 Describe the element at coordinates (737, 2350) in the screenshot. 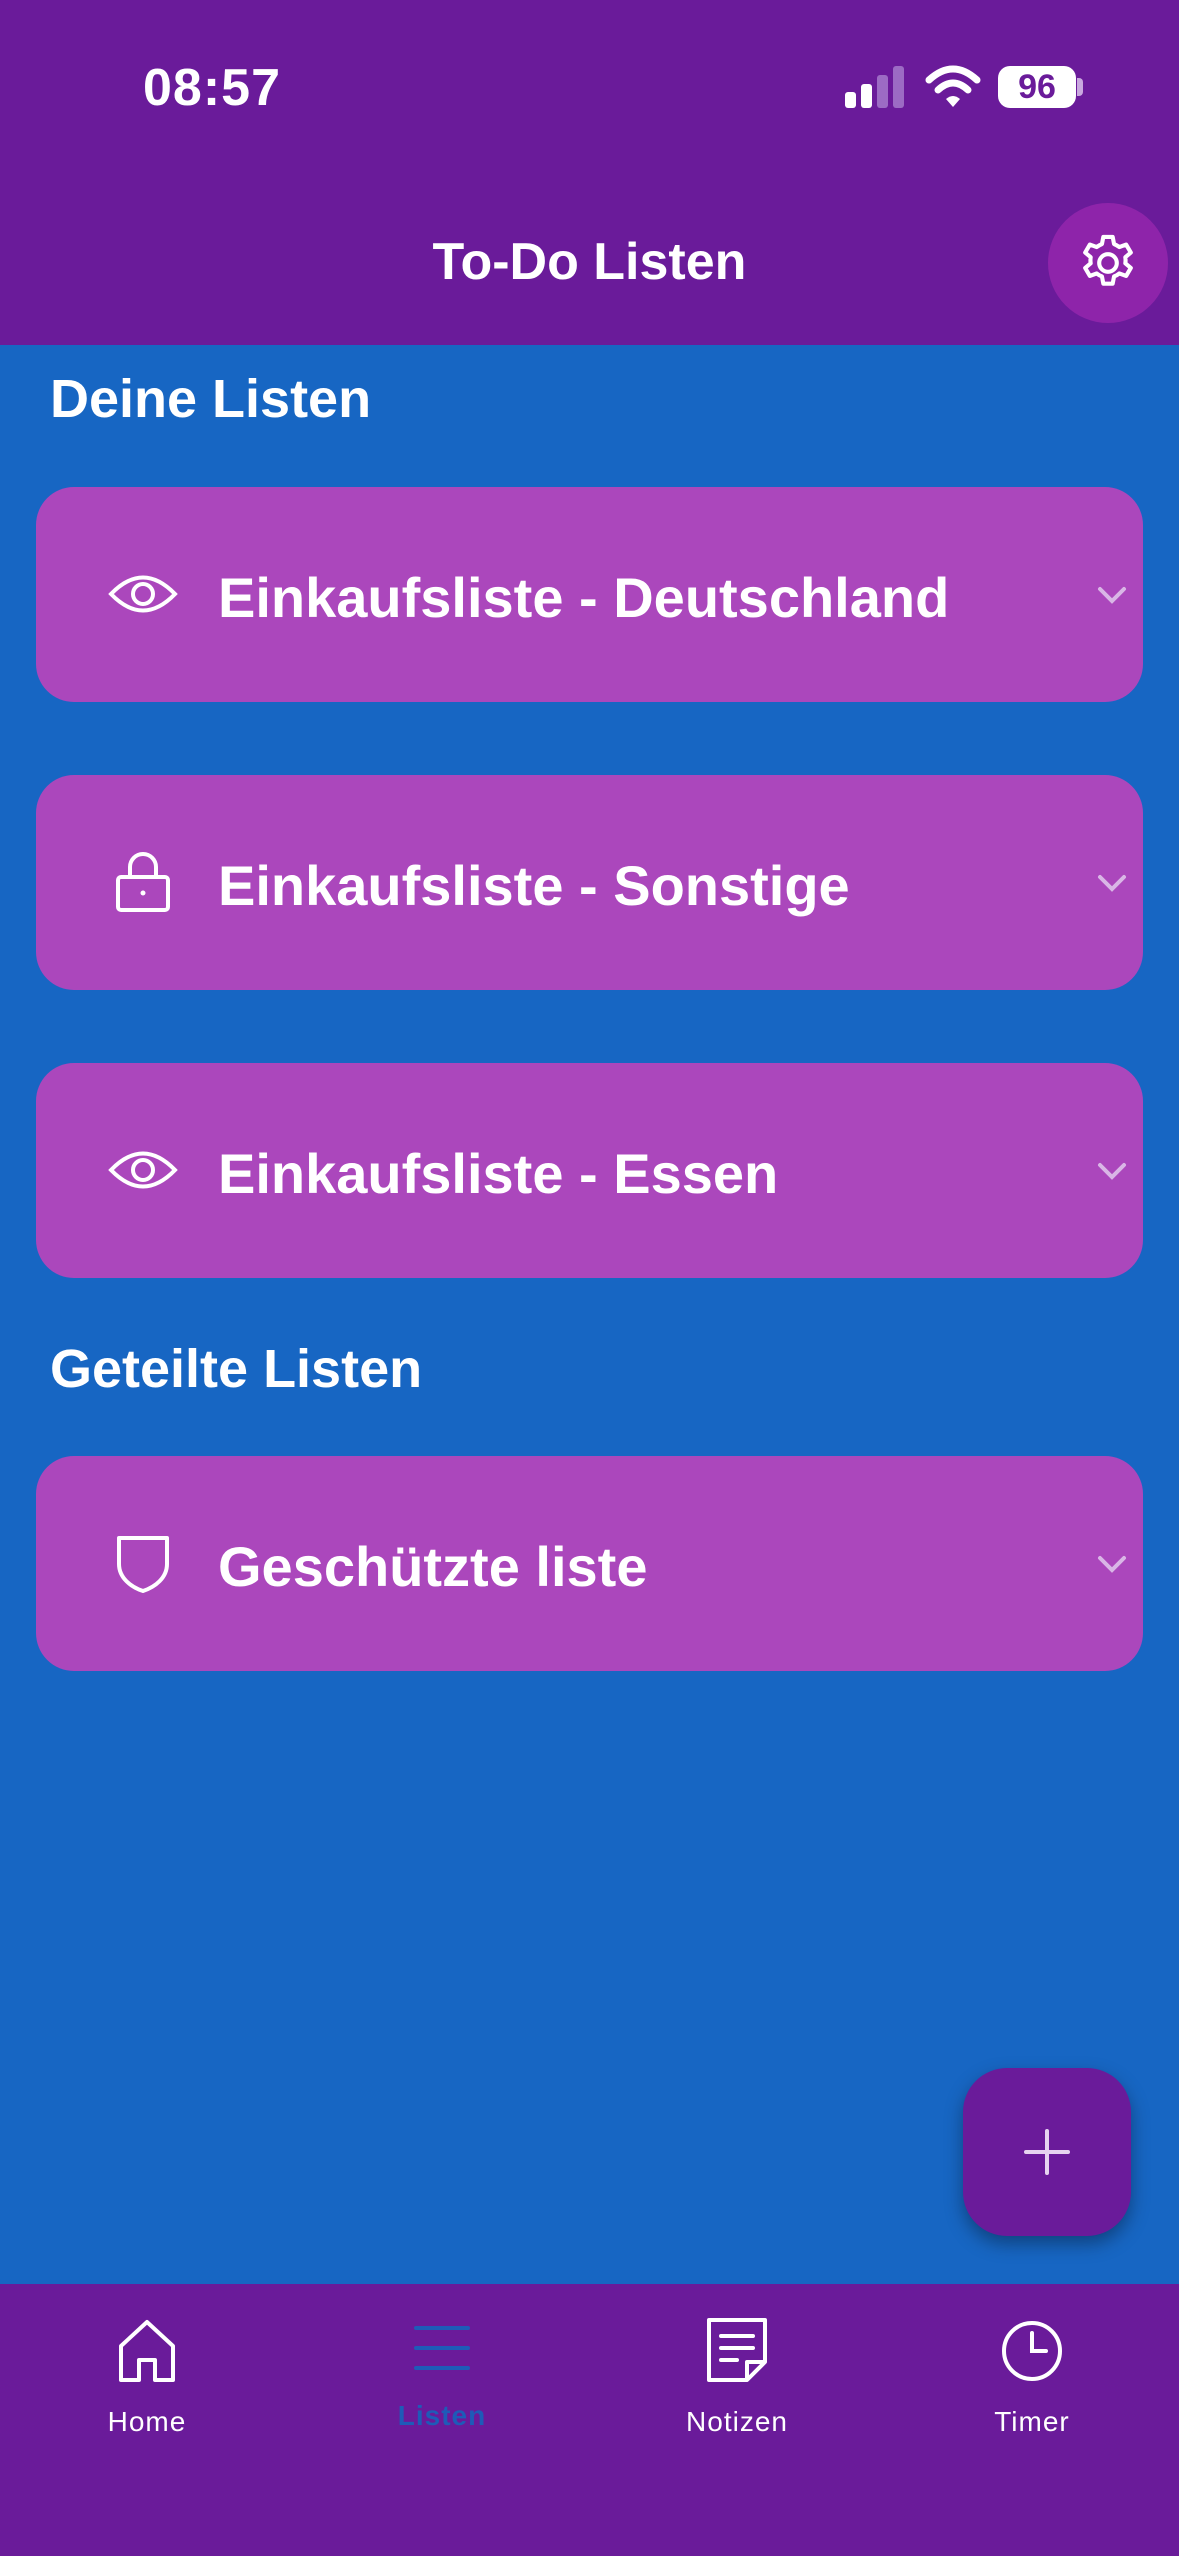

I see `note-icon` at that location.